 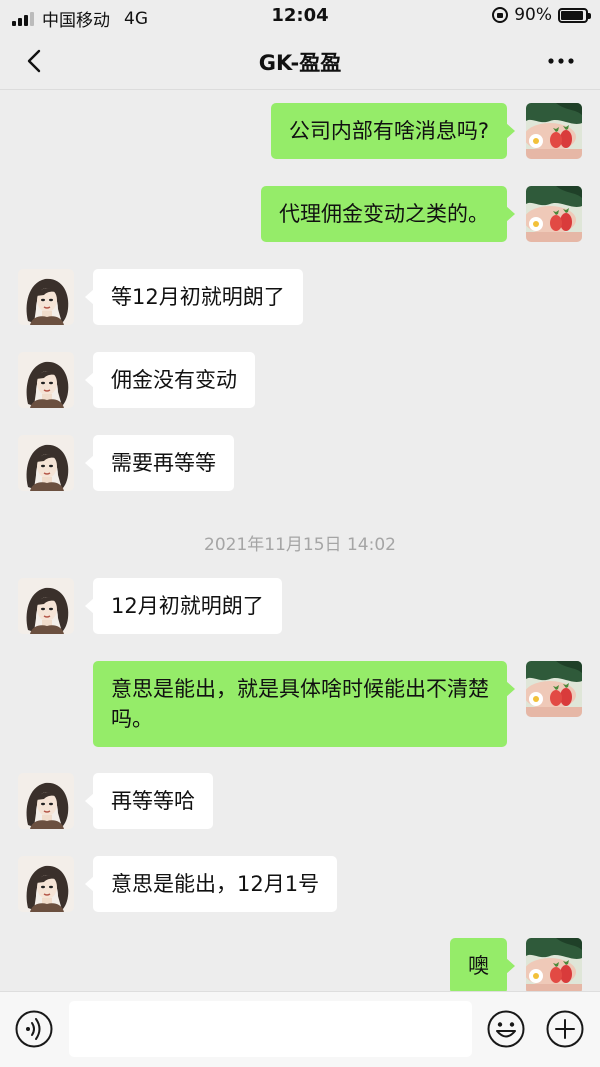 I want to click on input-bar, so click(x=300, y=1029).